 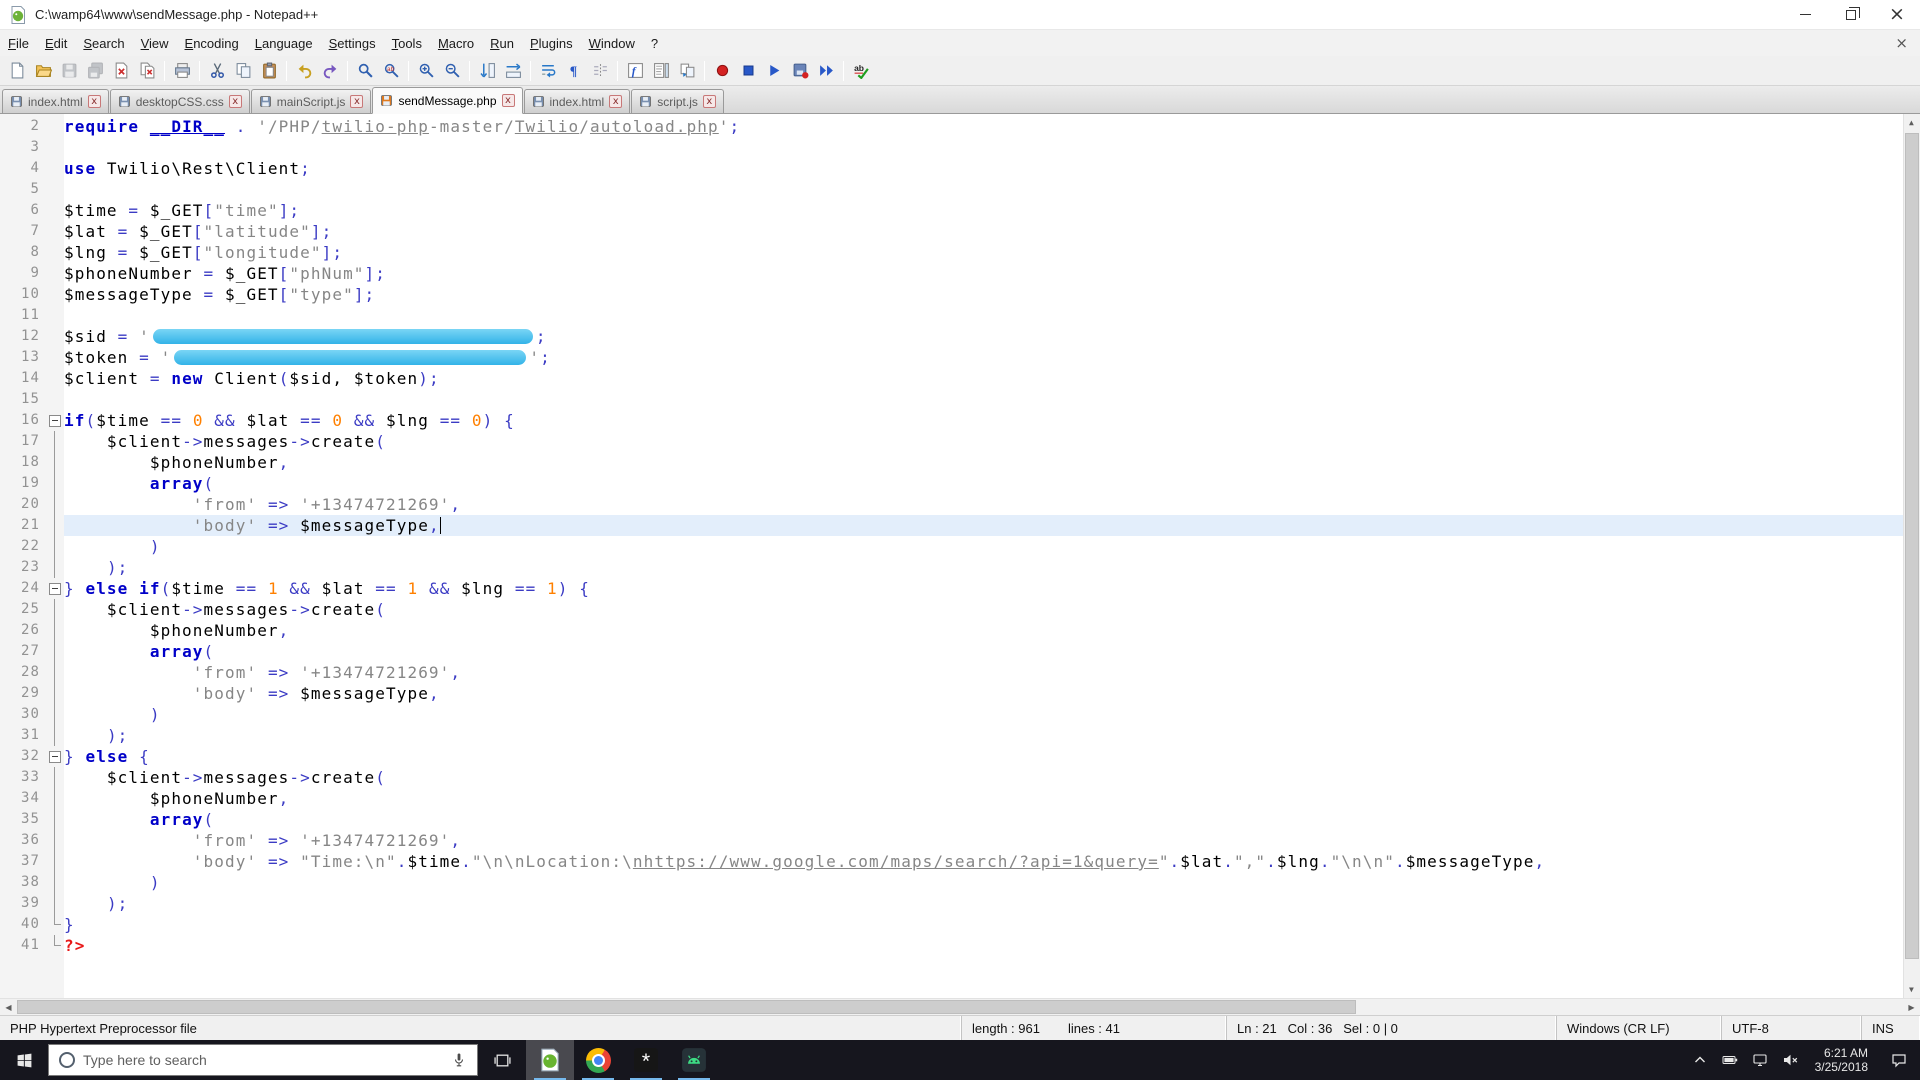 I want to click on redo-button, so click(x=330, y=70).